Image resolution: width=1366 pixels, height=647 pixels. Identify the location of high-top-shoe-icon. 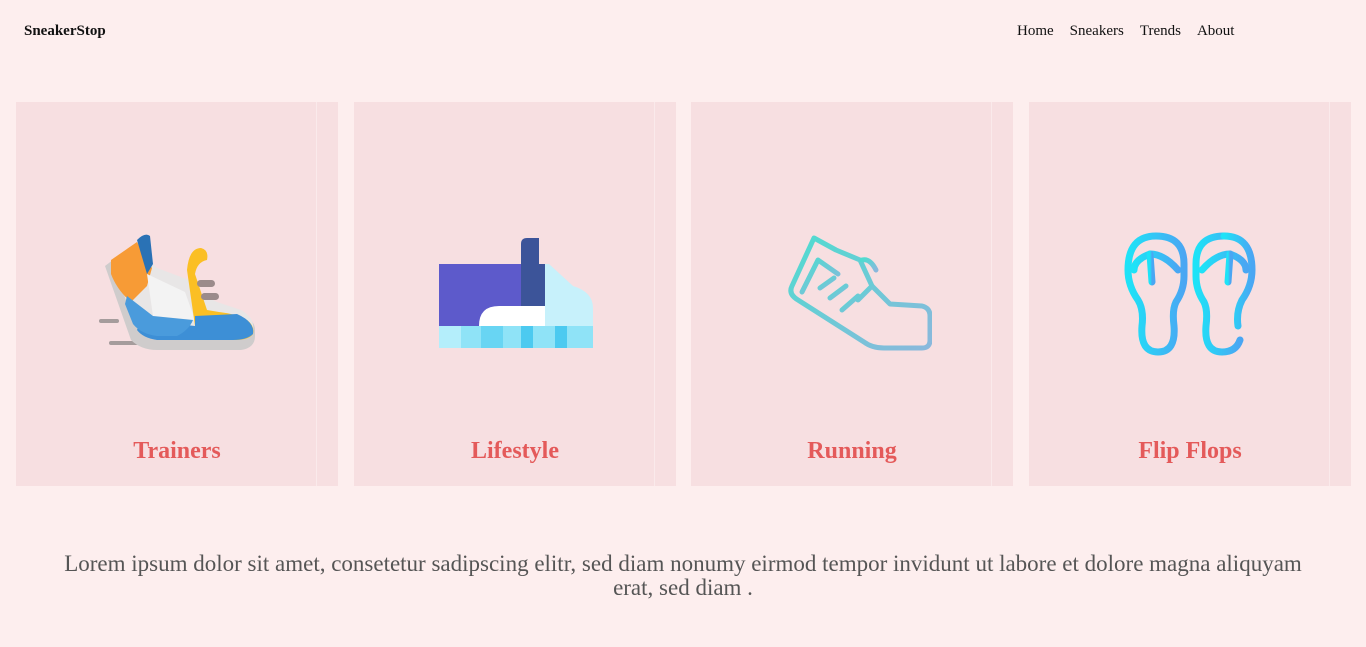
(515, 295).